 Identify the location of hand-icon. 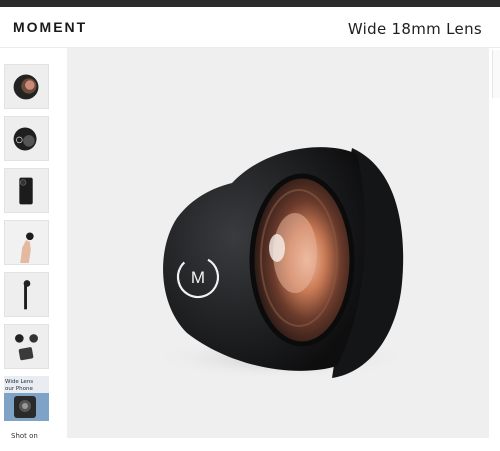
(26, 242).